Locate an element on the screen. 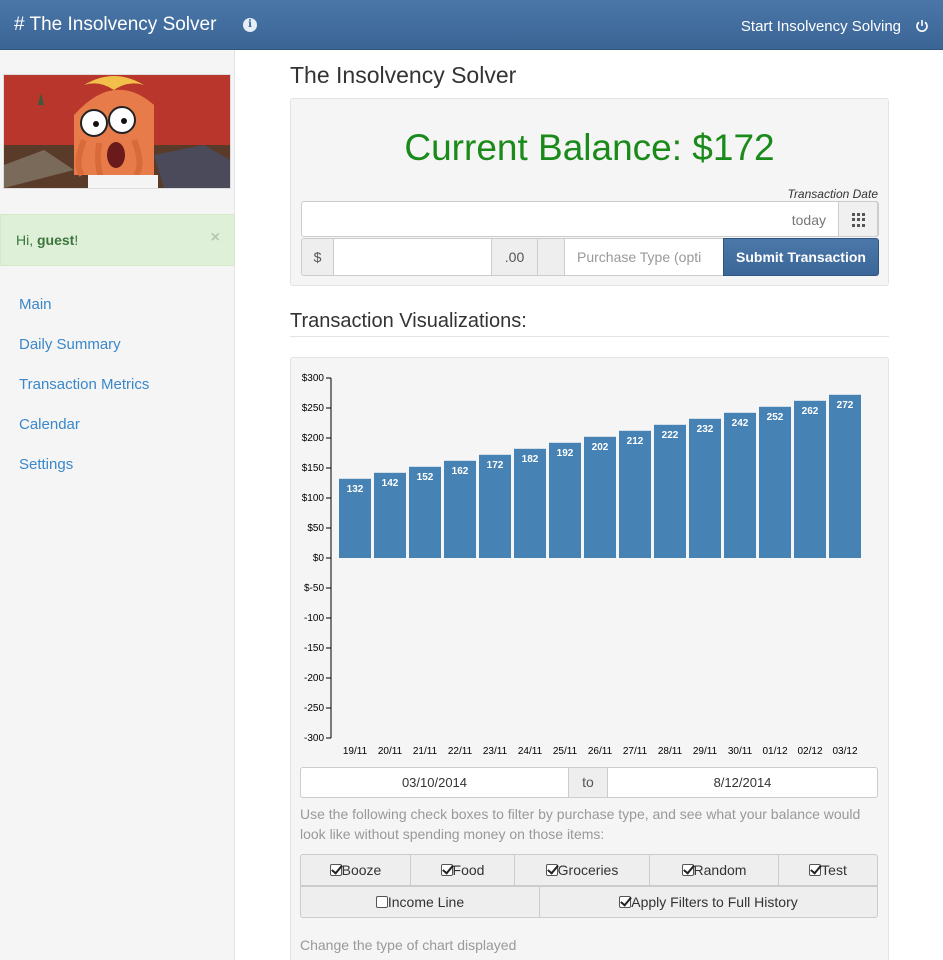  range-end-input: 8/12/2014 is located at coordinates (742, 782).